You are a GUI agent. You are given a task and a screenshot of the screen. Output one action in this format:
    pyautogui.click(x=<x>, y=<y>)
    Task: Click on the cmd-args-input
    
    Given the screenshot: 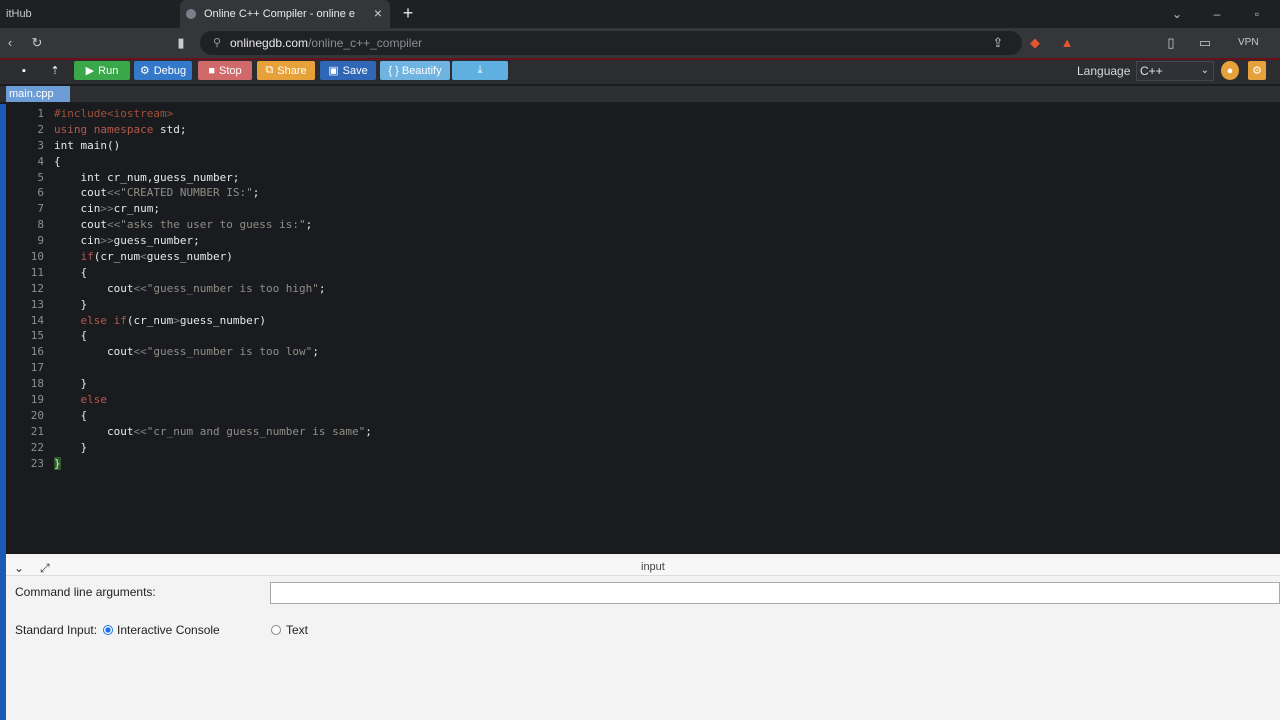 What is the action you would take?
    pyautogui.click(x=775, y=593)
    